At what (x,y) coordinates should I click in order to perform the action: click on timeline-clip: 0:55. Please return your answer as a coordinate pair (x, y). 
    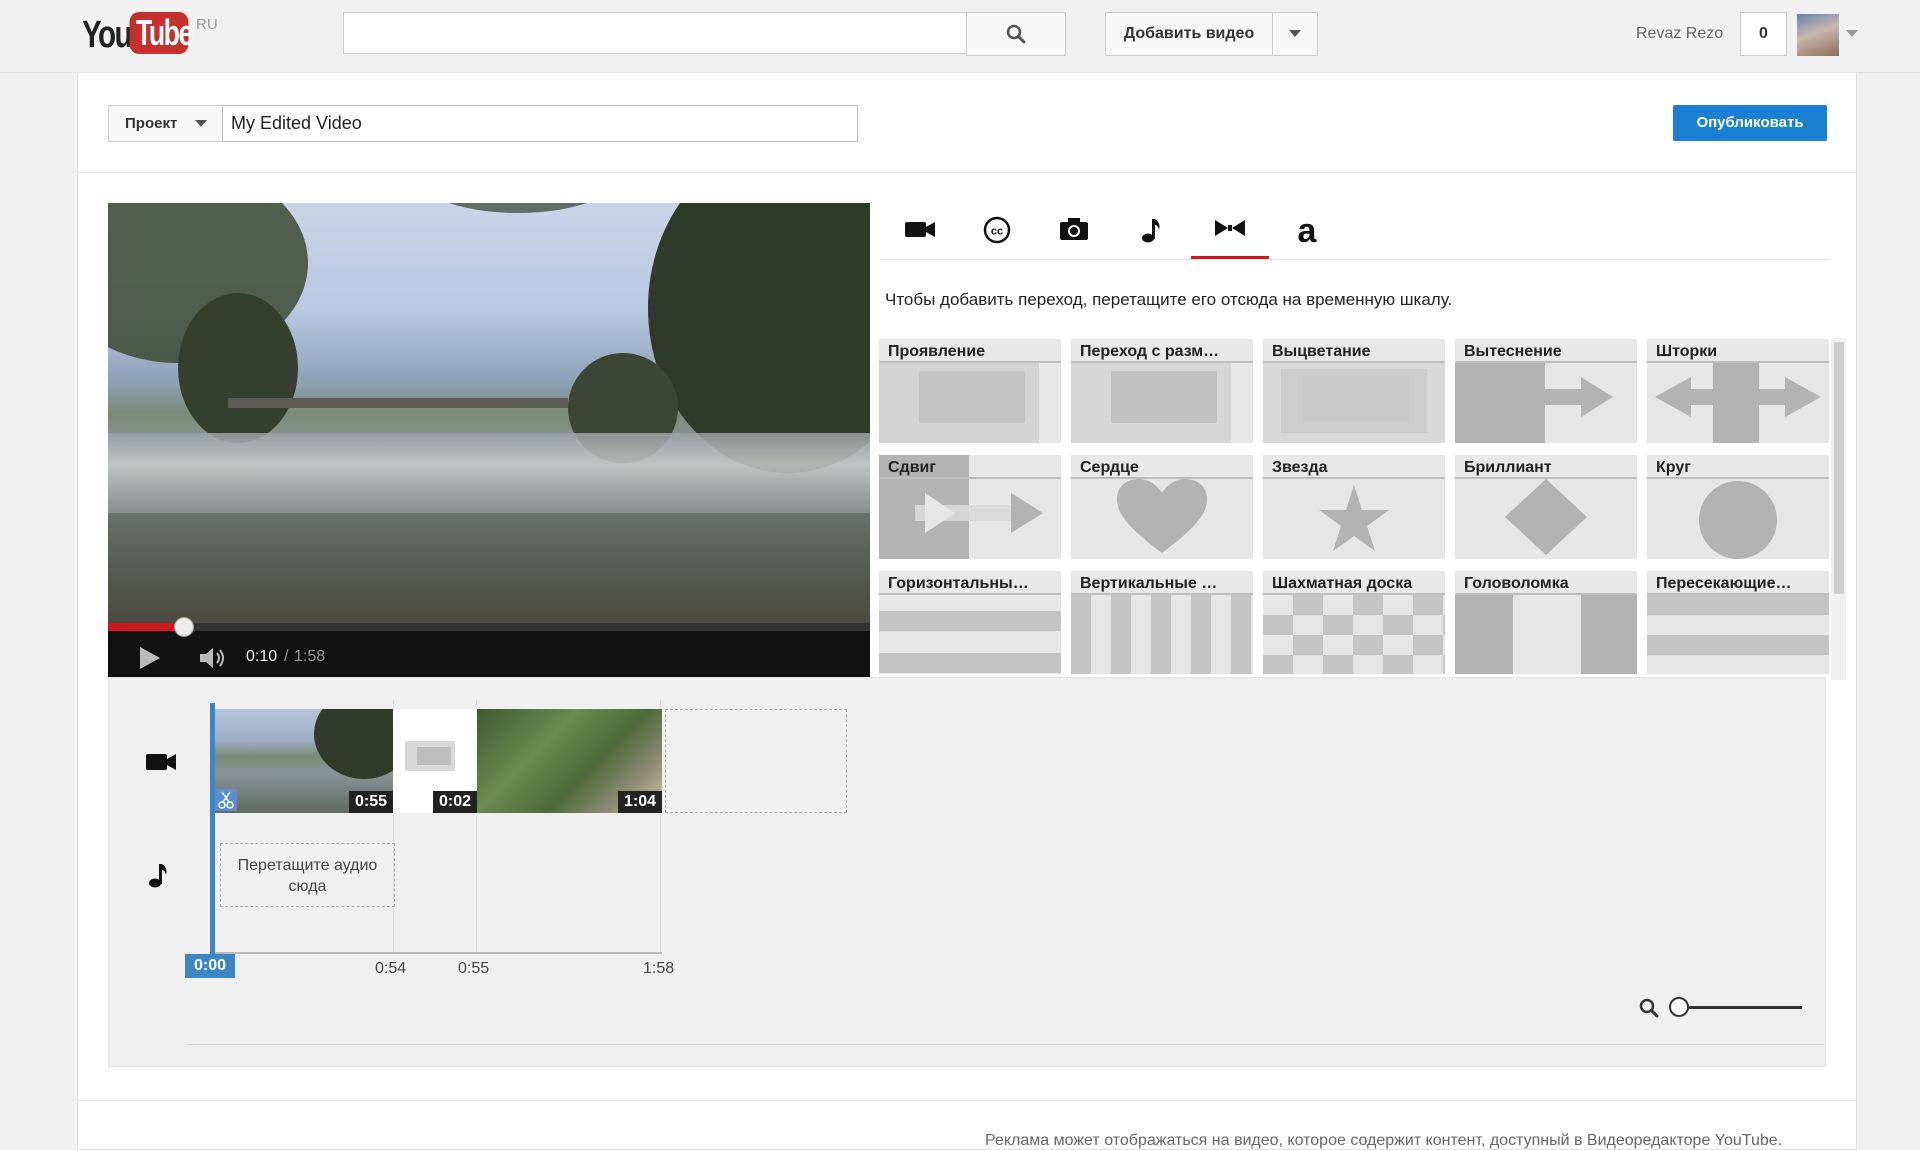
    Looking at the image, I should click on (303, 761).